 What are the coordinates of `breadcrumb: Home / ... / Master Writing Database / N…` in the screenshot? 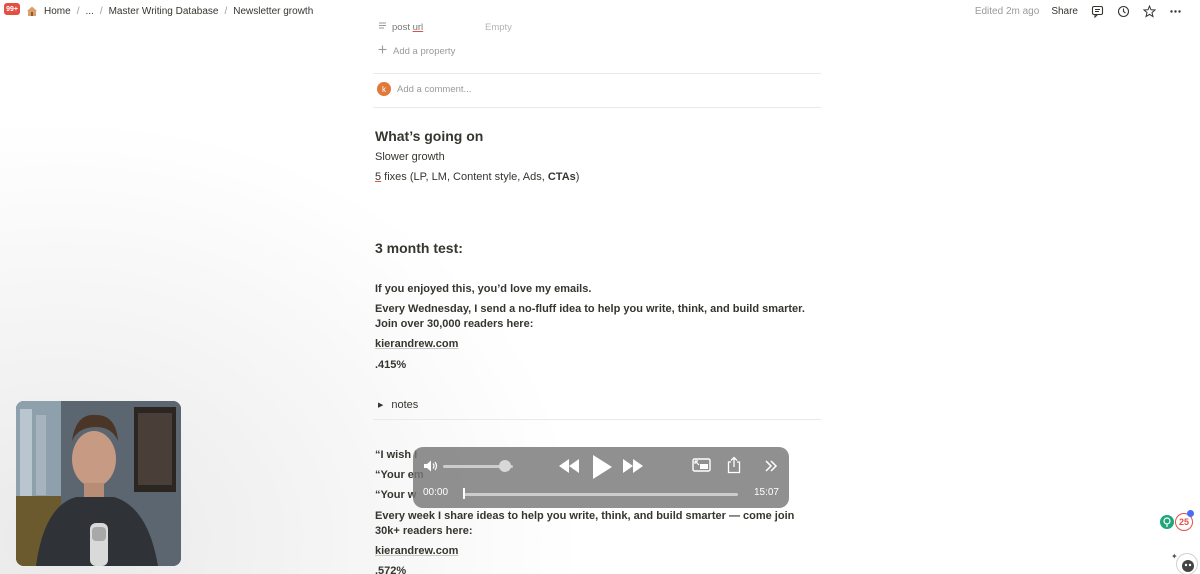 It's located at (169, 11).